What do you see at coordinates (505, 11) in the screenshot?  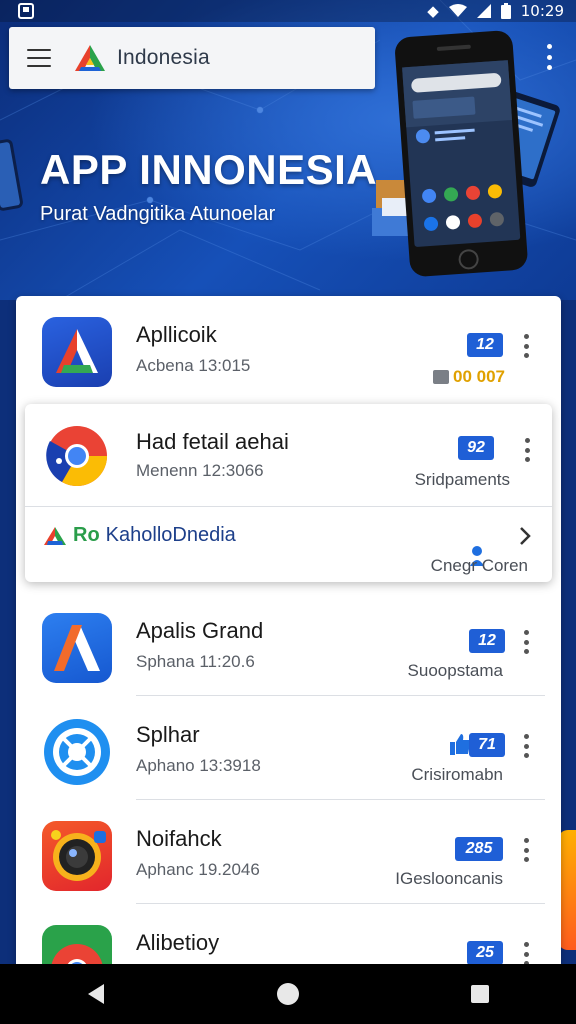 I see `battery-icon` at bounding box center [505, 11].